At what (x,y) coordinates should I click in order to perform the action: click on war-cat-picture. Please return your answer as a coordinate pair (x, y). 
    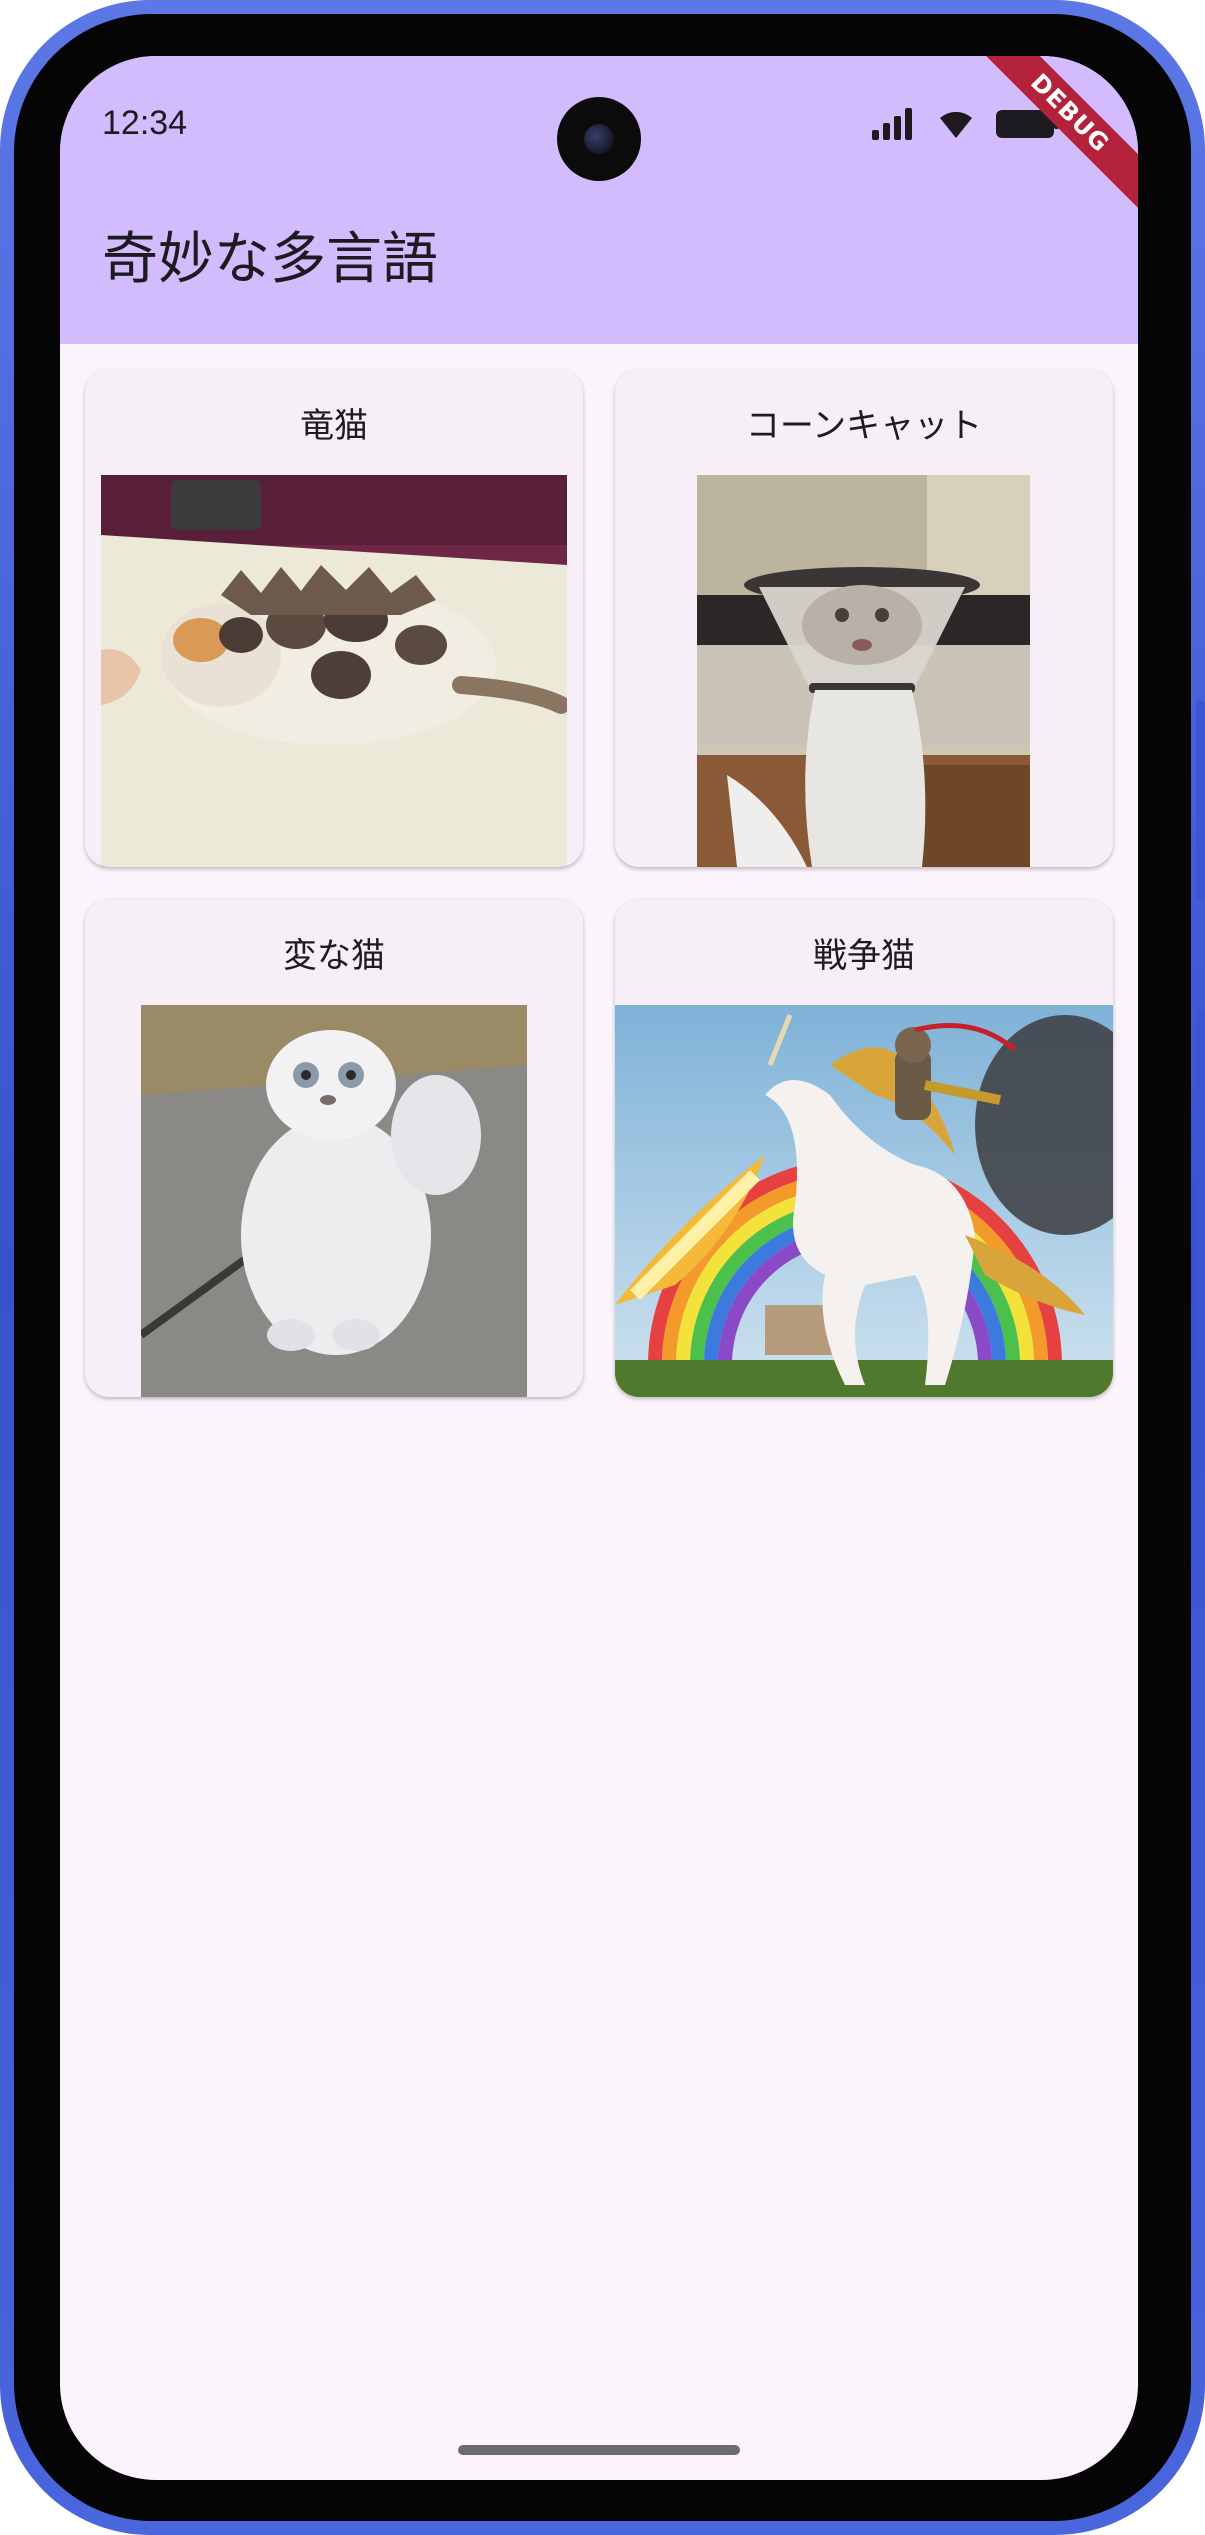
    Looking at the image, I should click on (864, 1201).